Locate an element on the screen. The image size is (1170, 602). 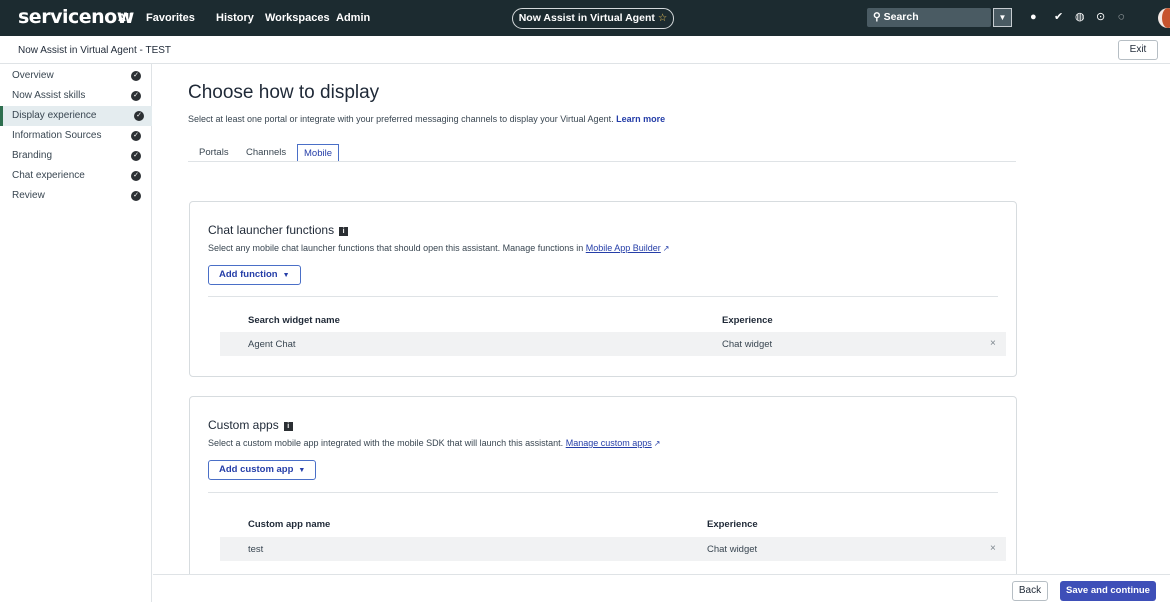
sidebar-item-label: Review is located at coordinates (28, 195).